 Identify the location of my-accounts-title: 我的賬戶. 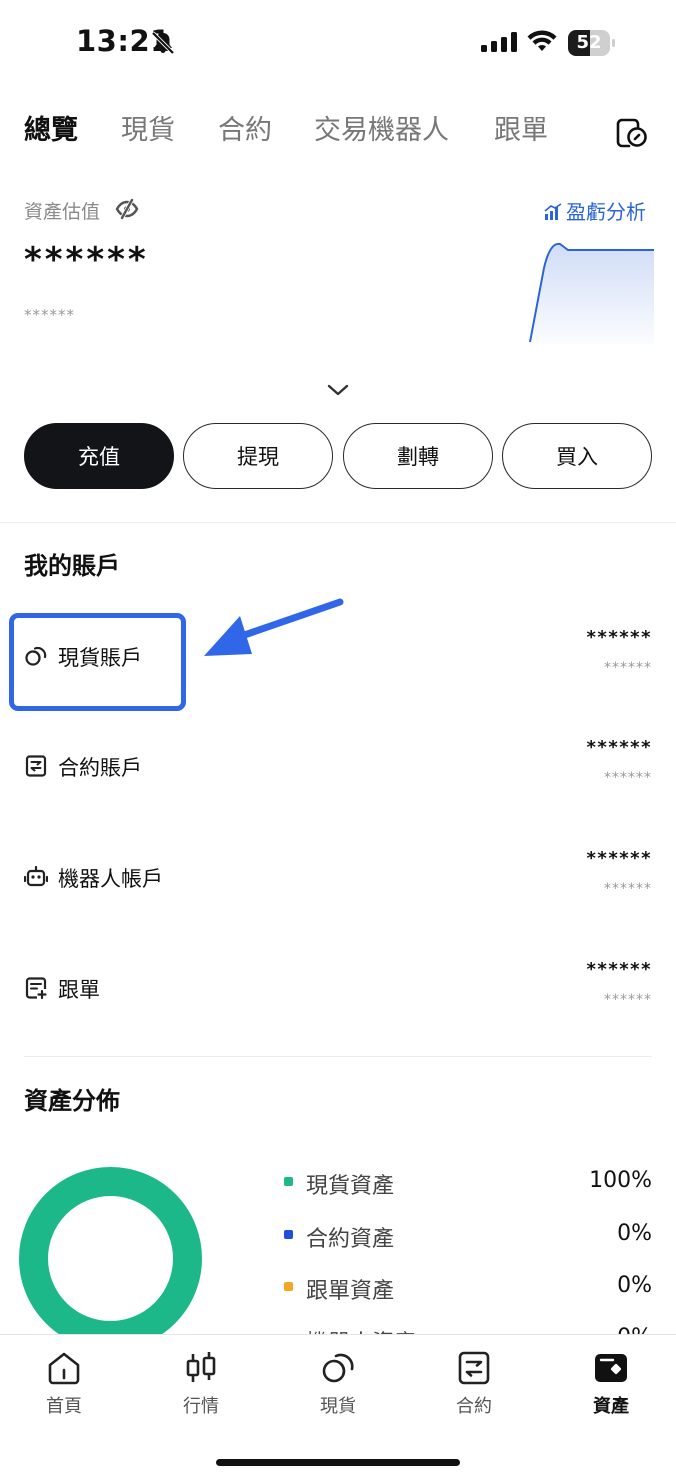
(72, 566).